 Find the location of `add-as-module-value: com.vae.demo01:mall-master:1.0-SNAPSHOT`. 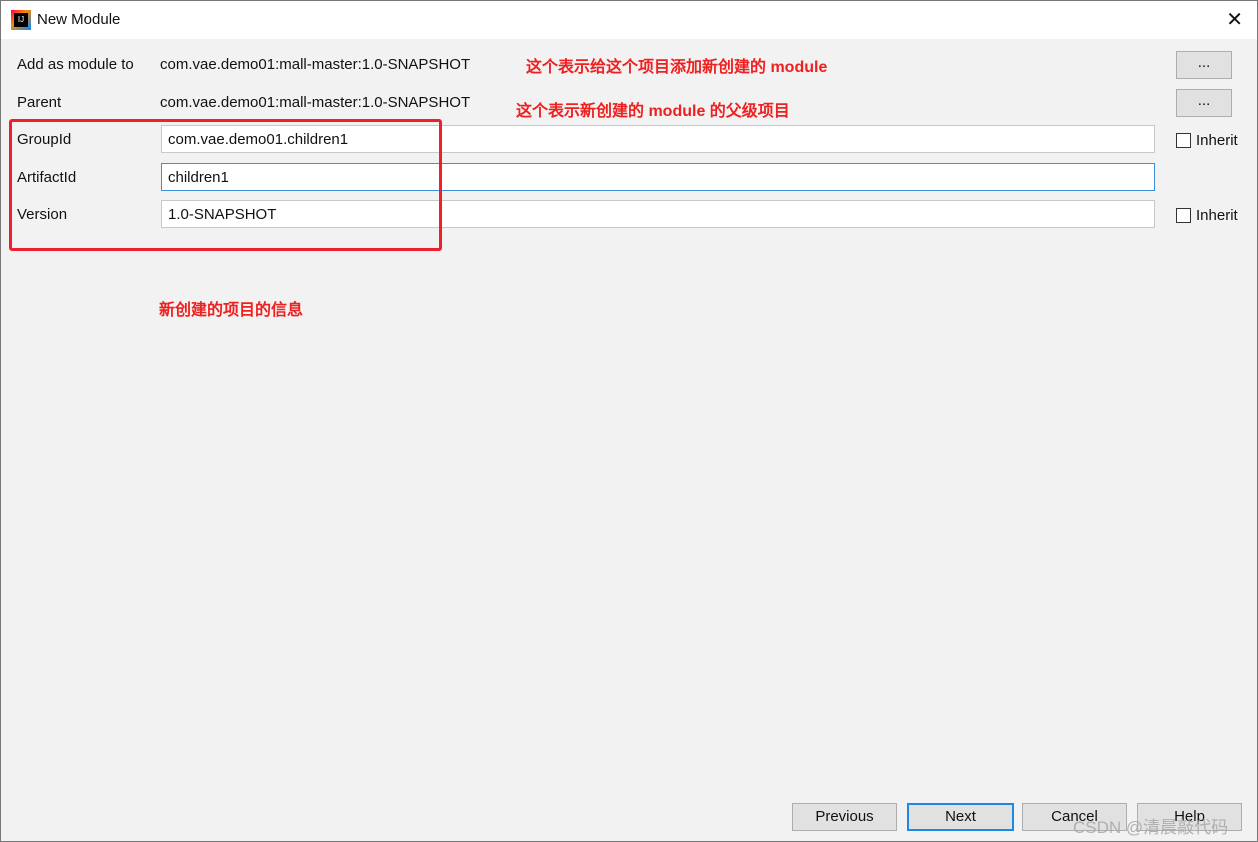

add-as-module-value: com.vae.demo01:mall-master:1.0-SNAPSHOT is located at coordinates (315, 64).